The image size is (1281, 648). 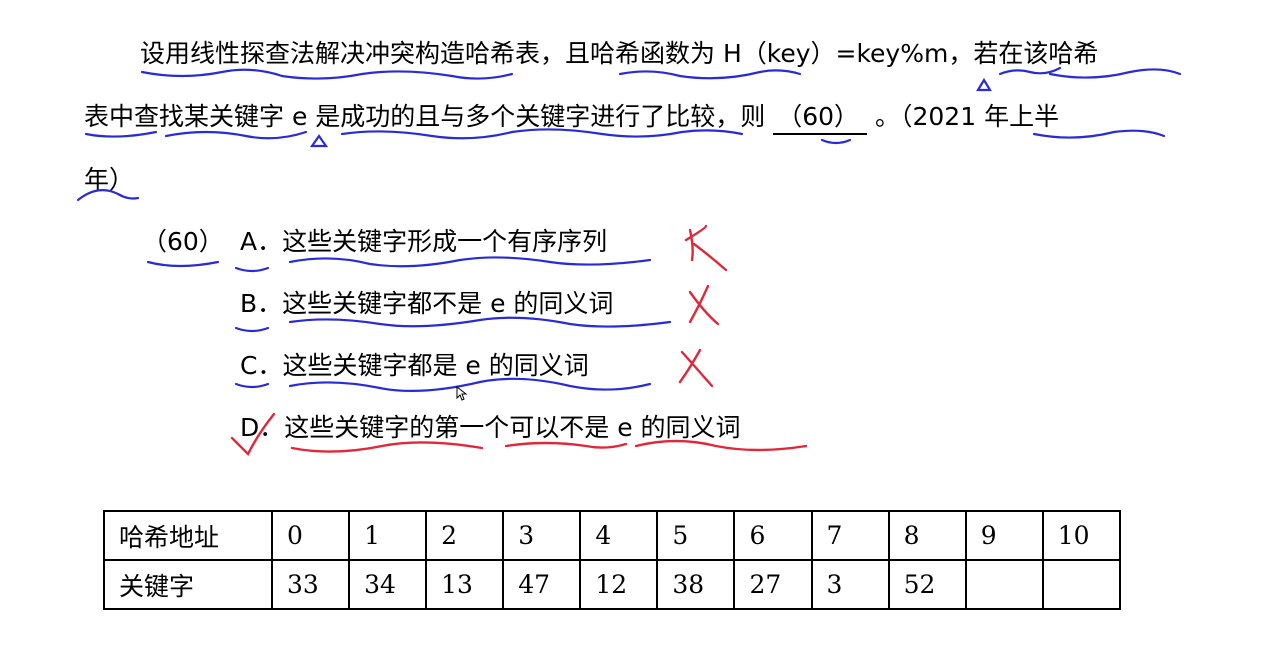 What do you see at coordinates (252, 385) in the screenshot?
I see `underline-c-letter` at bounding box center [252, 385].